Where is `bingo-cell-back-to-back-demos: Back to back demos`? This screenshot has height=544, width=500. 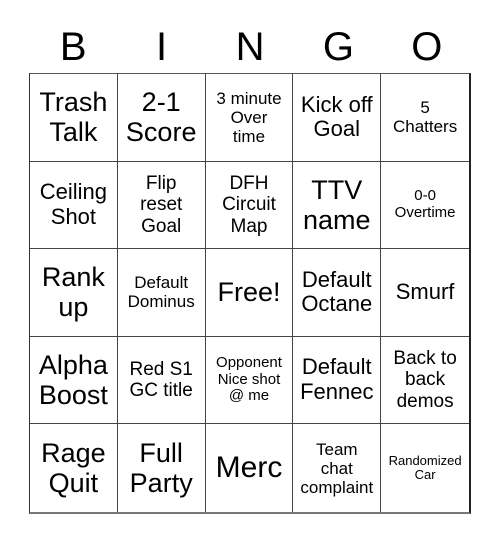
bingo-cell-back-to-back-demos: Back to back demos is located at coordinates (425, 381).